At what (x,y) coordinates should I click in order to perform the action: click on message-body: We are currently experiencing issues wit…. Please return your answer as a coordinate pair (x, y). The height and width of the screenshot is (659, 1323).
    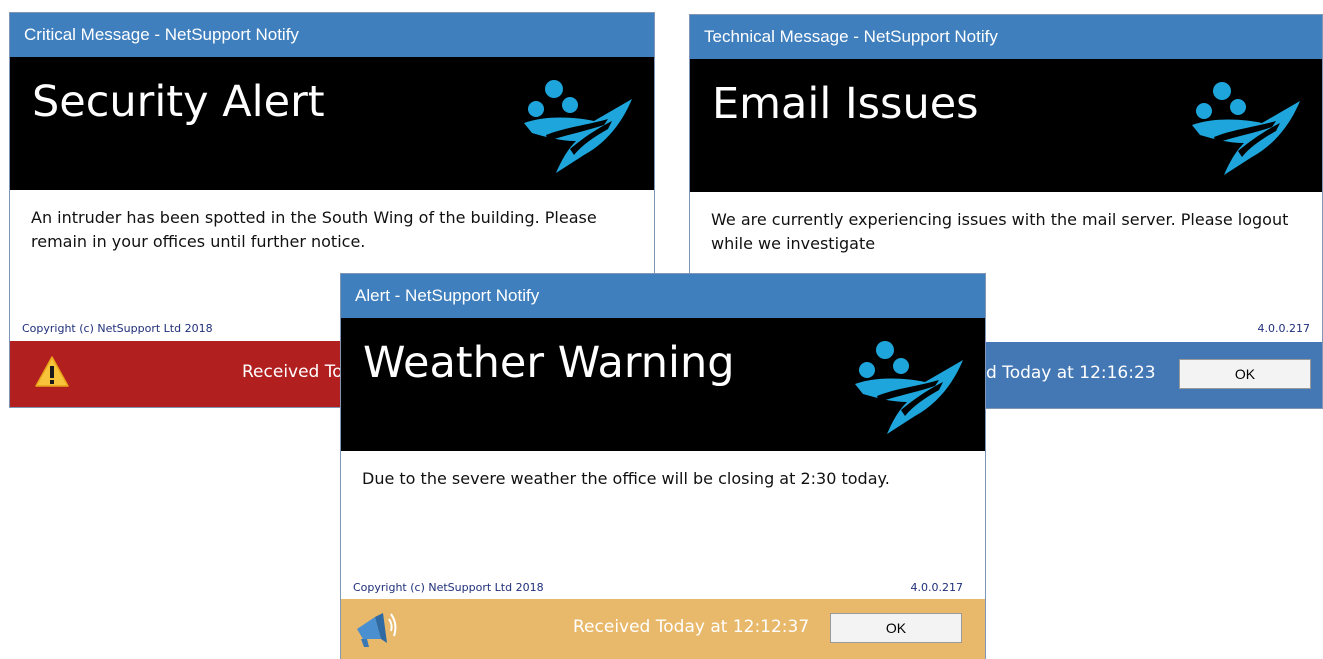
    Looking at the image, I should click on (1000, 231).